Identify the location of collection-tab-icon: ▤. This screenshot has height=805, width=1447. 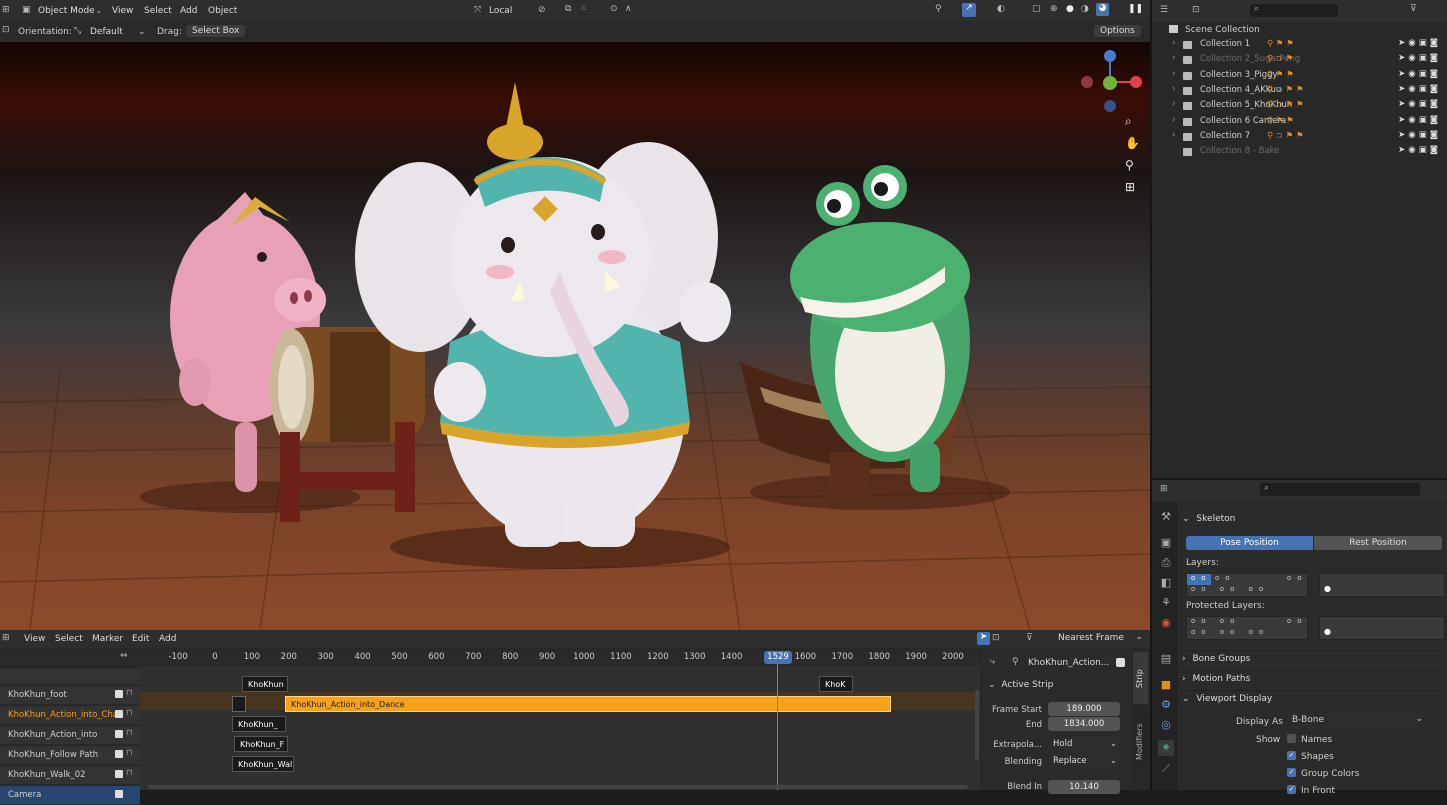
(1166, 660).